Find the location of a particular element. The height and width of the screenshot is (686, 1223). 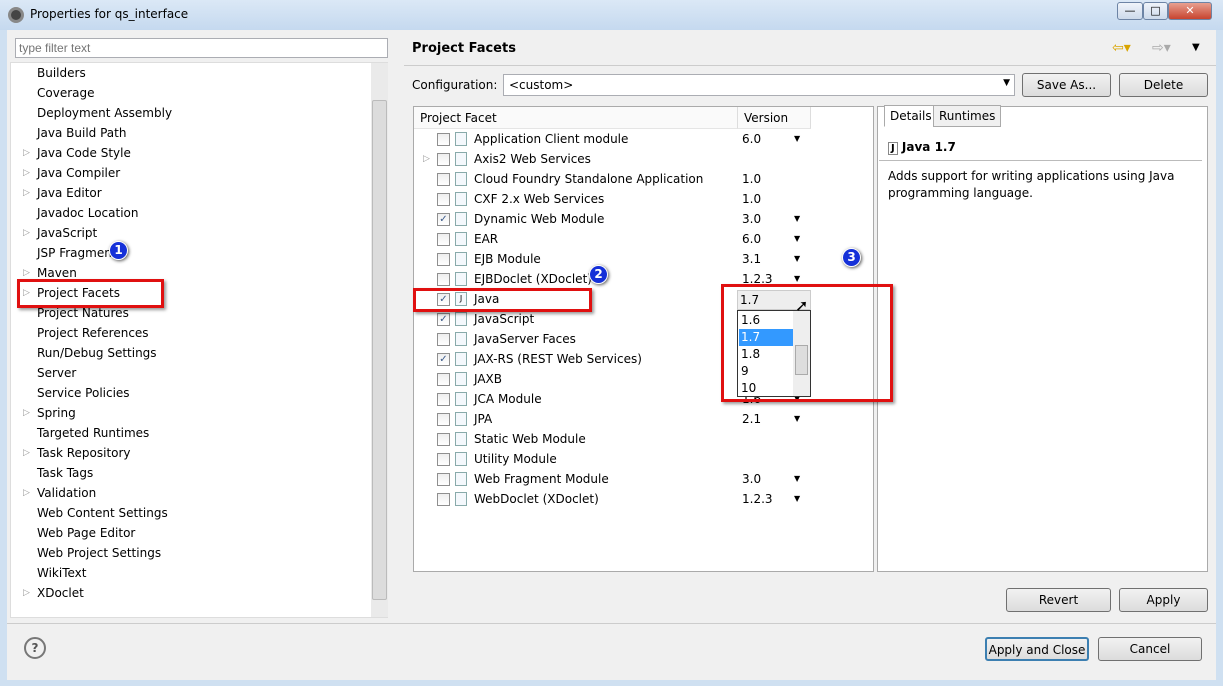

tree-item: Builders is located at coordinates (61, 73).